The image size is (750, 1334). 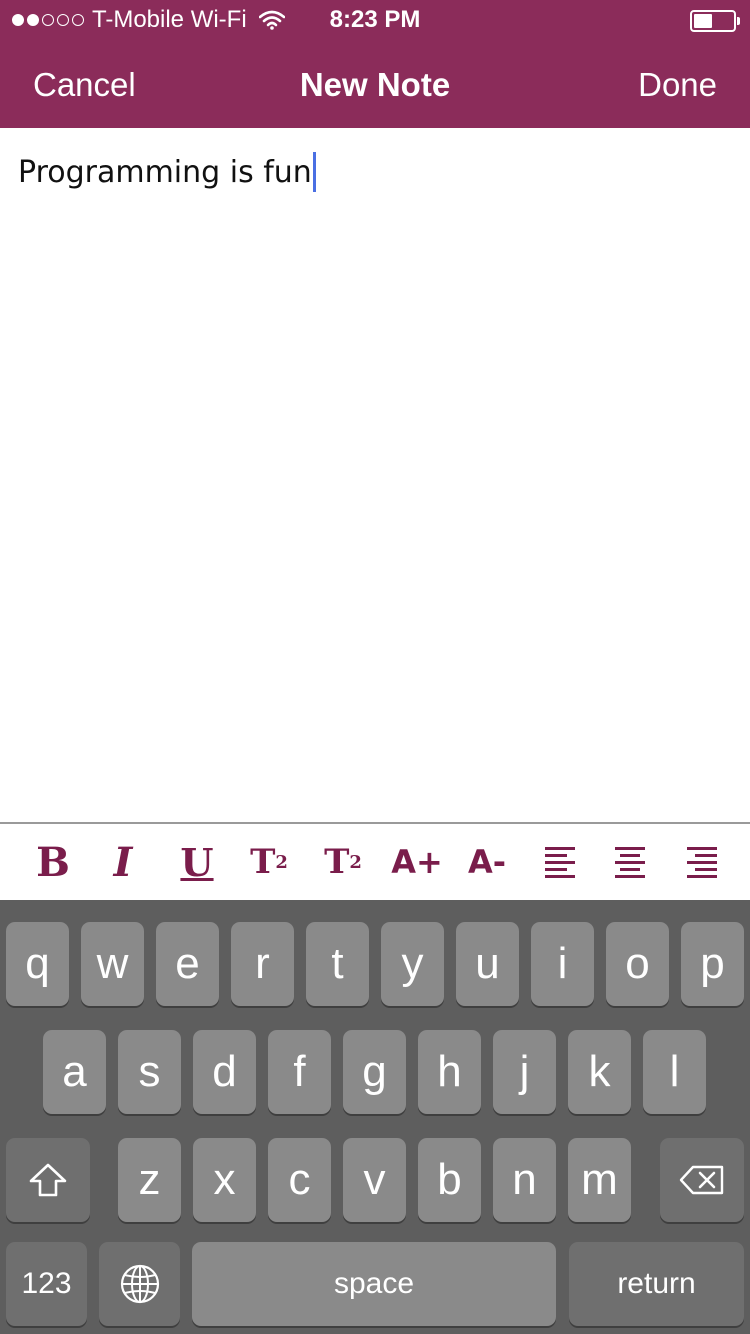 I want to click on key: q, so click(x=37, y=964).